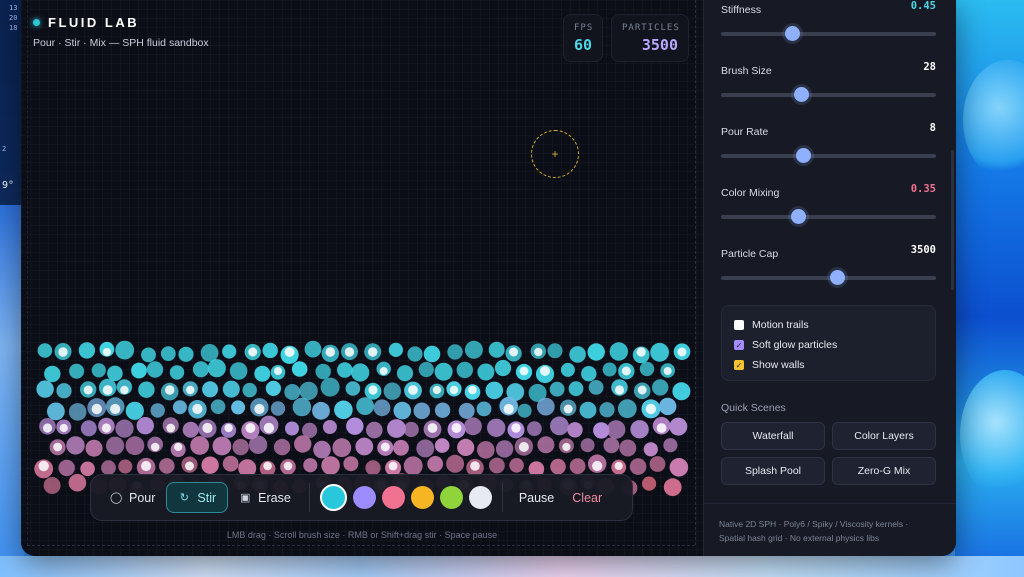 The height and width of the screenshot is (577, 1024). What do you see at coordinates (828, 20) in the screenshot?
I see `slider-stiffness: Stiffness 0.45` at bounding box center [828, 20].